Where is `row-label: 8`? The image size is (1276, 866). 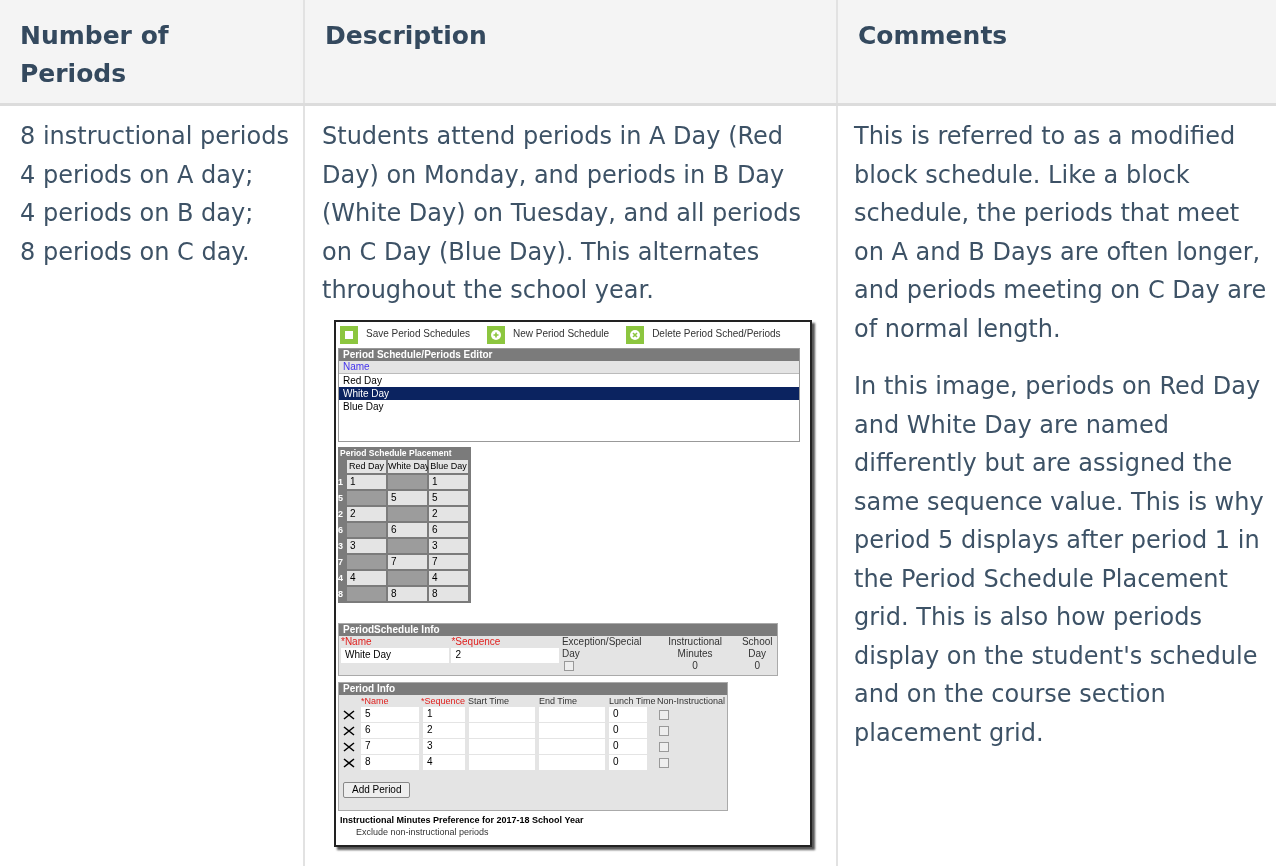 row-label: 8 is located at coordinates (341, 594).